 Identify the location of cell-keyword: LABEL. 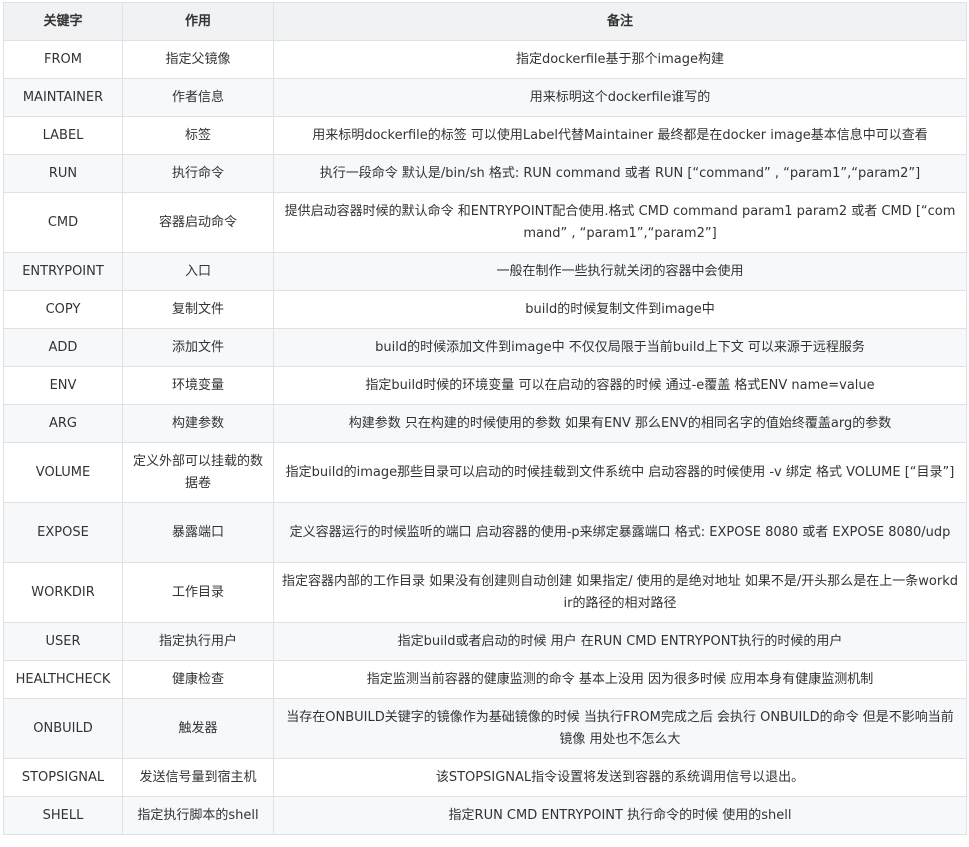
(63, 135).